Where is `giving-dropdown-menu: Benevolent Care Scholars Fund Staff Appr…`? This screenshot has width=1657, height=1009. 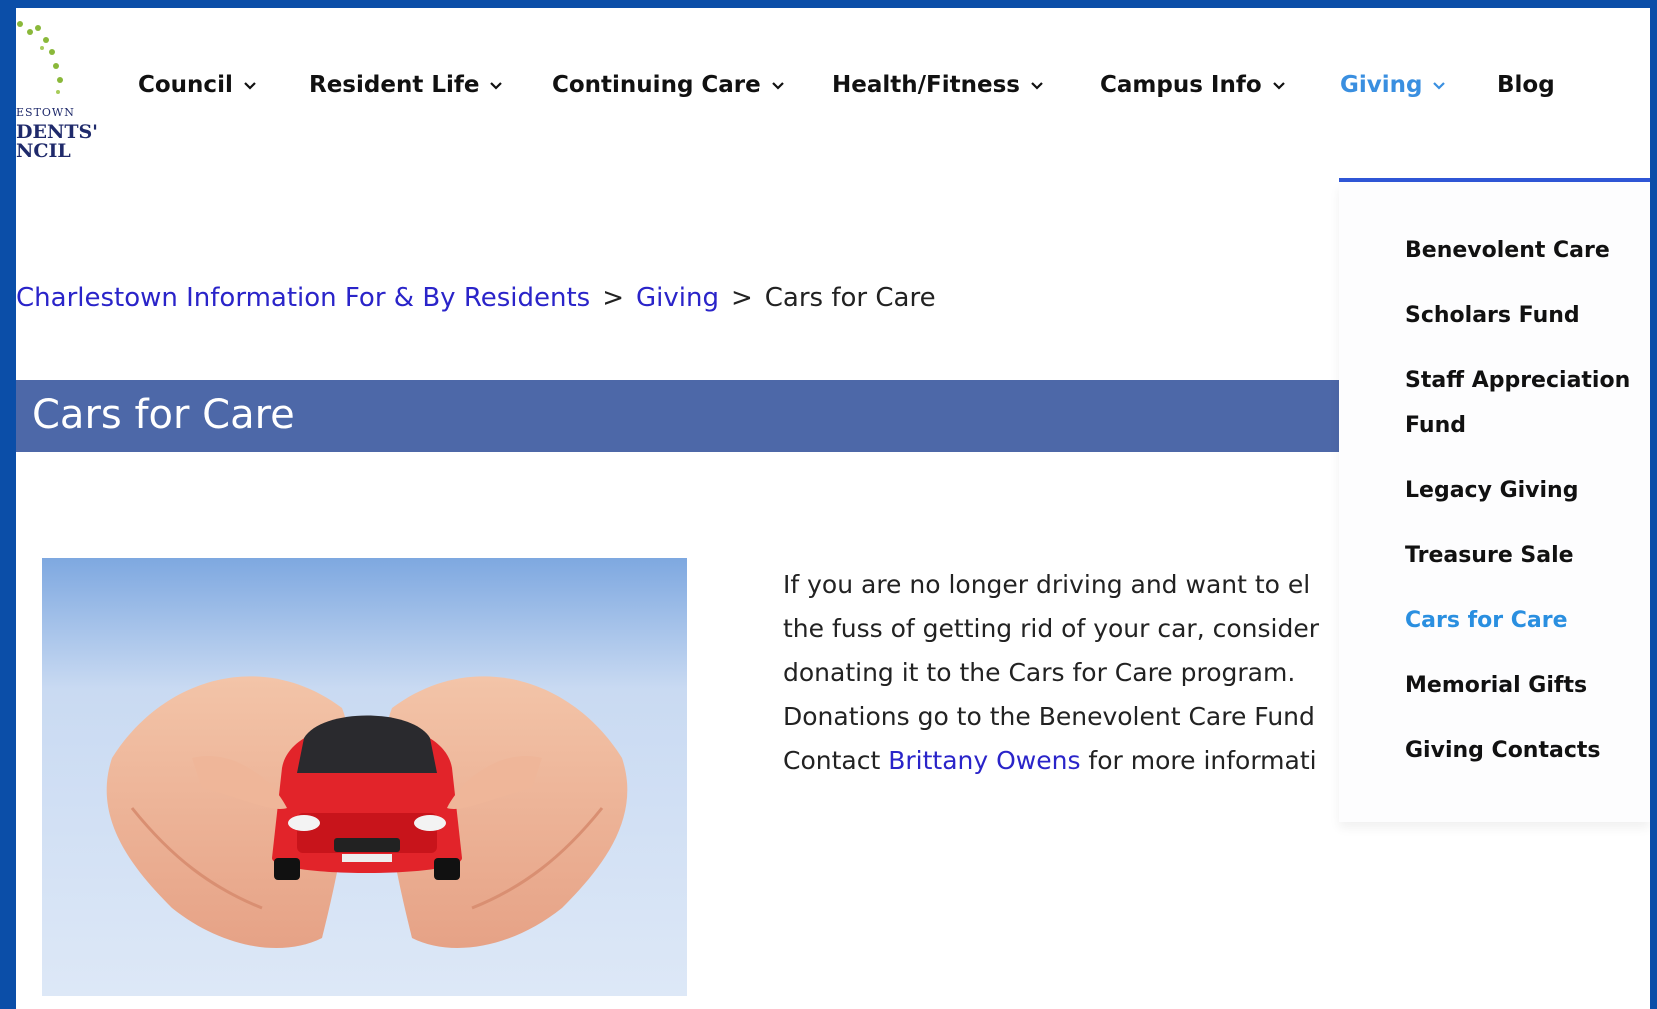 giving-dropdown-menu: Benevolent Care Scholars Fund Staff Appr… is located at coordinates (1494, 502).